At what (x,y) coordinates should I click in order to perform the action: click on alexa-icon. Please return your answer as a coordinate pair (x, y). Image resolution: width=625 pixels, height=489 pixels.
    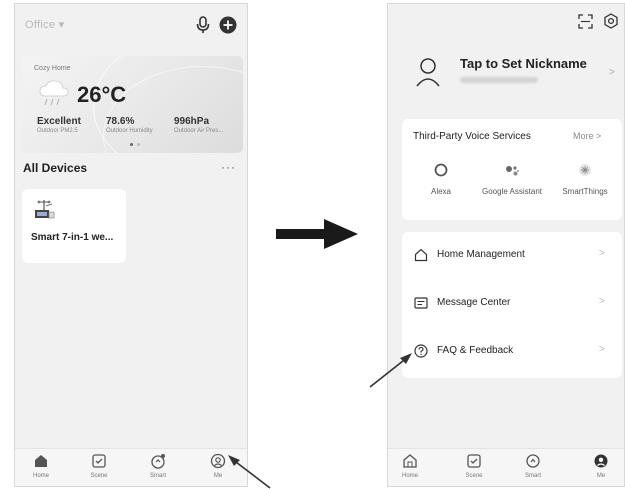
    Looking at the image, I should click on (441, 170).